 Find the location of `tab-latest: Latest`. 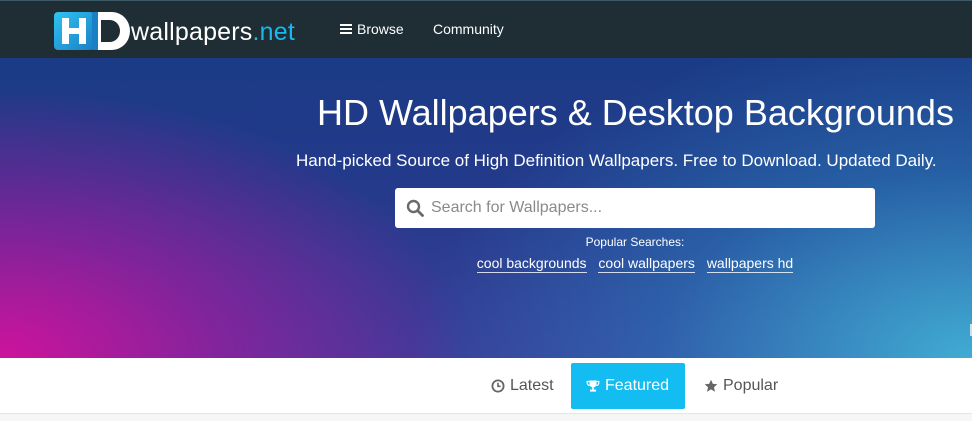

tab-latest: Latest is located at coordinates (522, 386).